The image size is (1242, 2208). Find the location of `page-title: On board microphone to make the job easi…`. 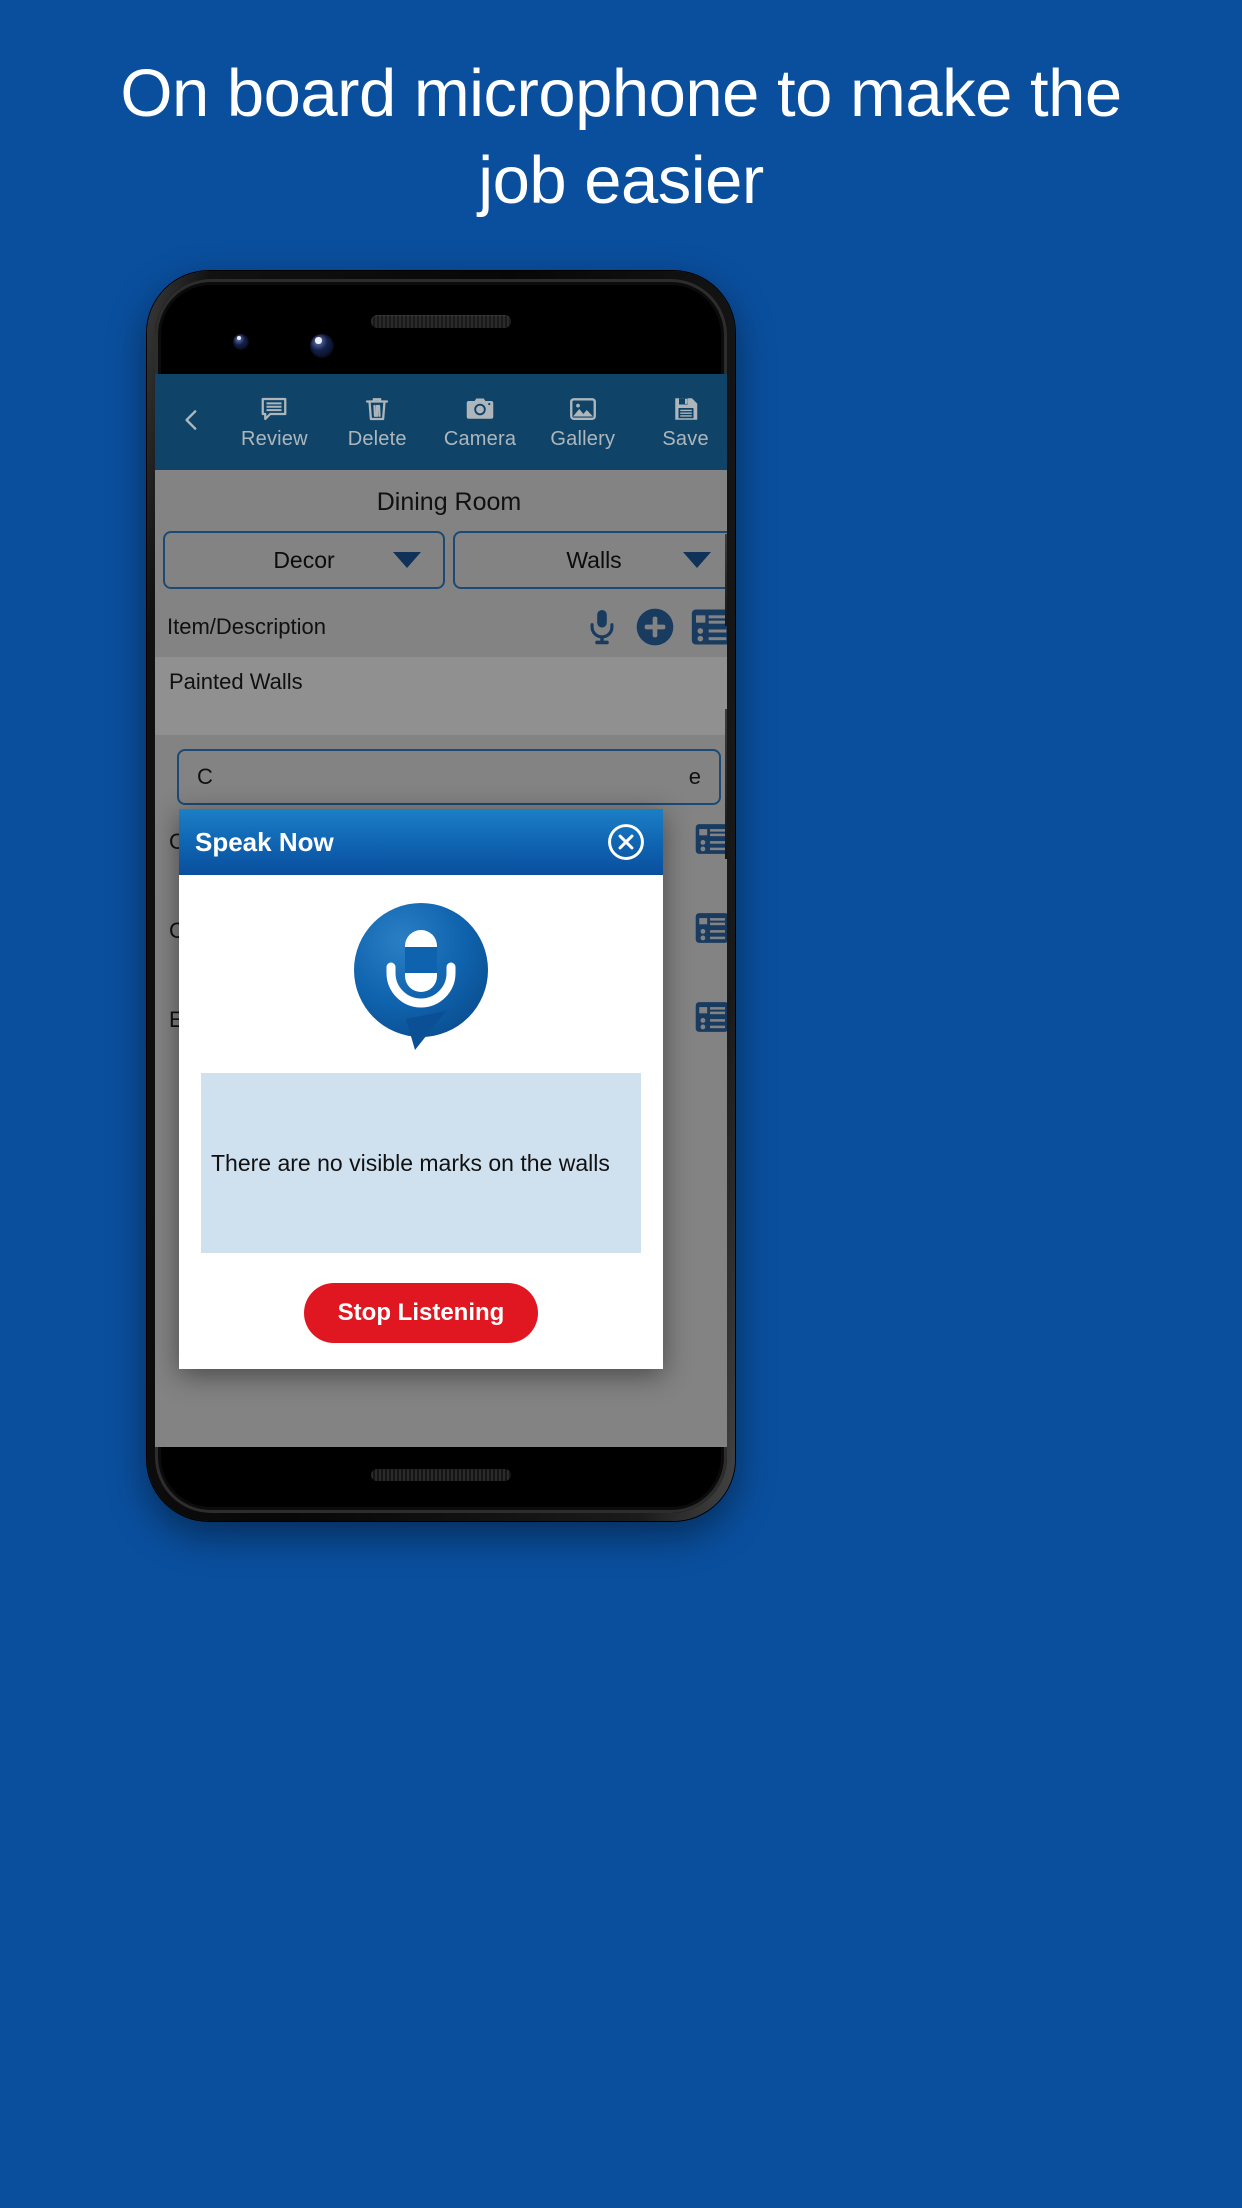

page-title: On board microphone to make the job easi… is located at coordinates (621, 137).